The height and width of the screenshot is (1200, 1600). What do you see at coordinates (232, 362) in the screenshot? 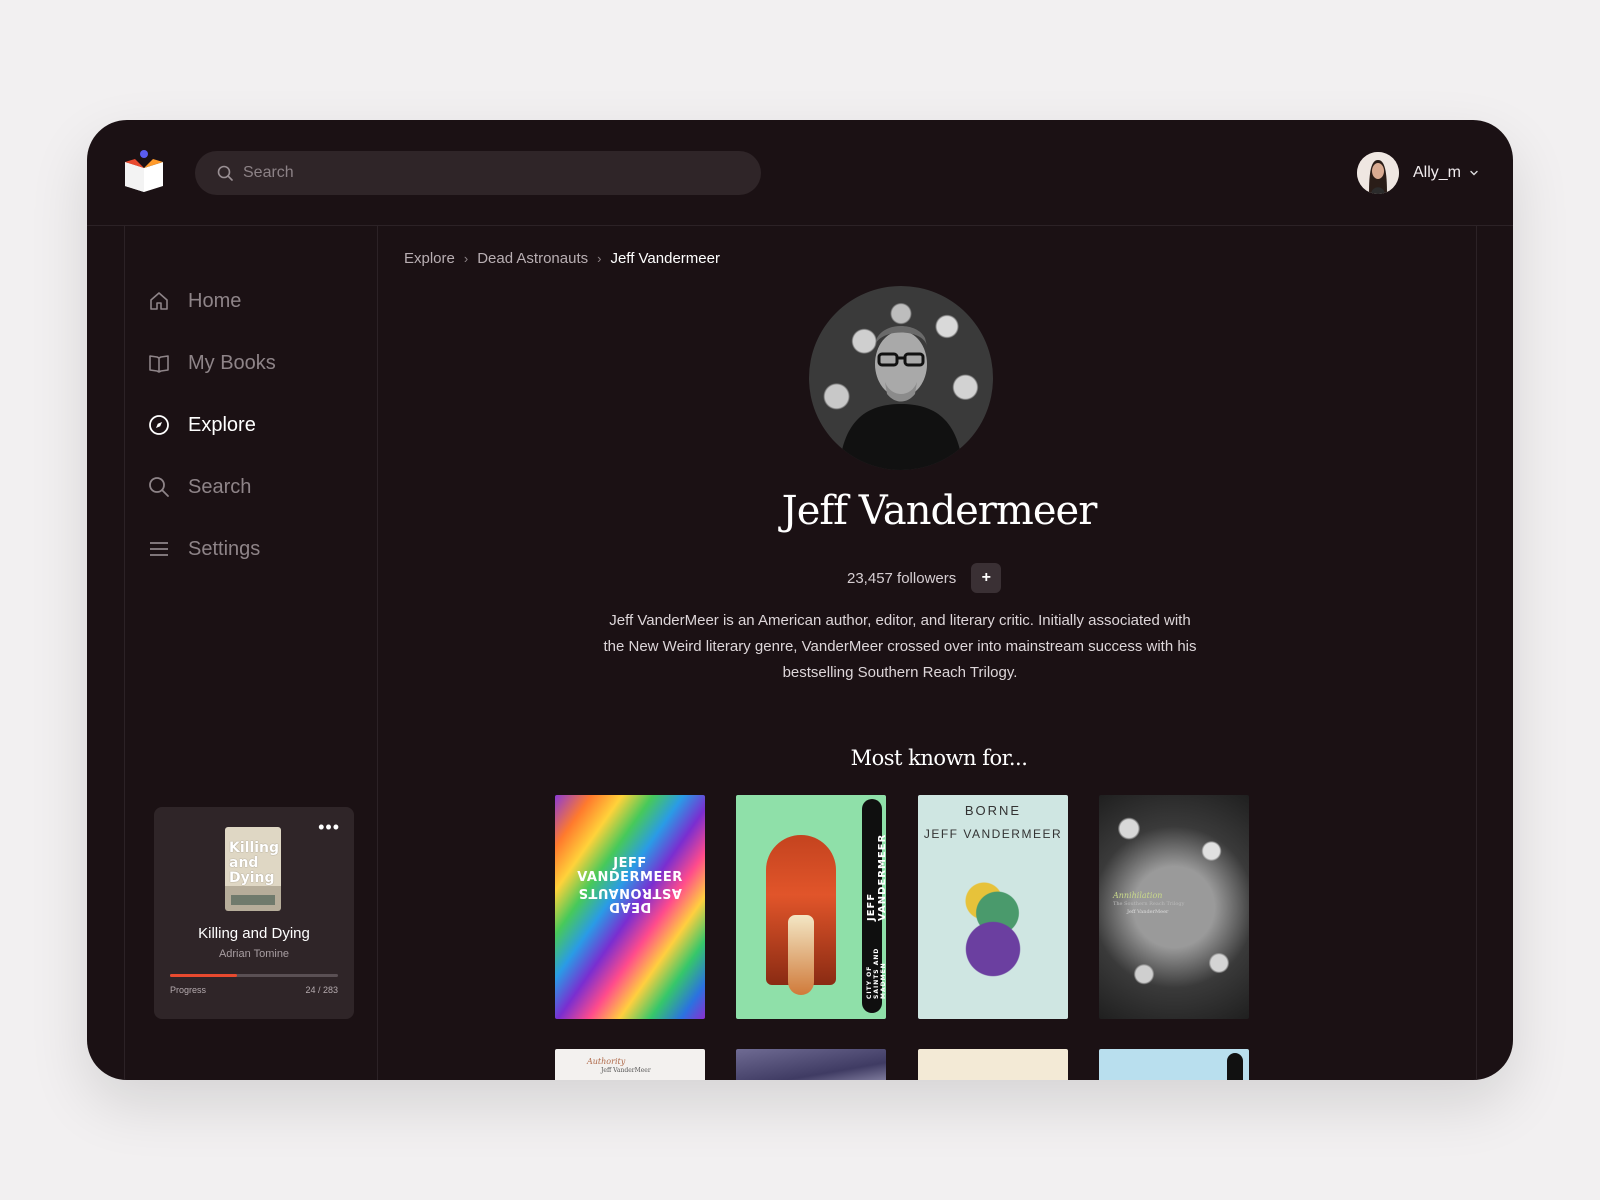
I see `sidebar-item-label: My Books` at bounding box center [232, 362].